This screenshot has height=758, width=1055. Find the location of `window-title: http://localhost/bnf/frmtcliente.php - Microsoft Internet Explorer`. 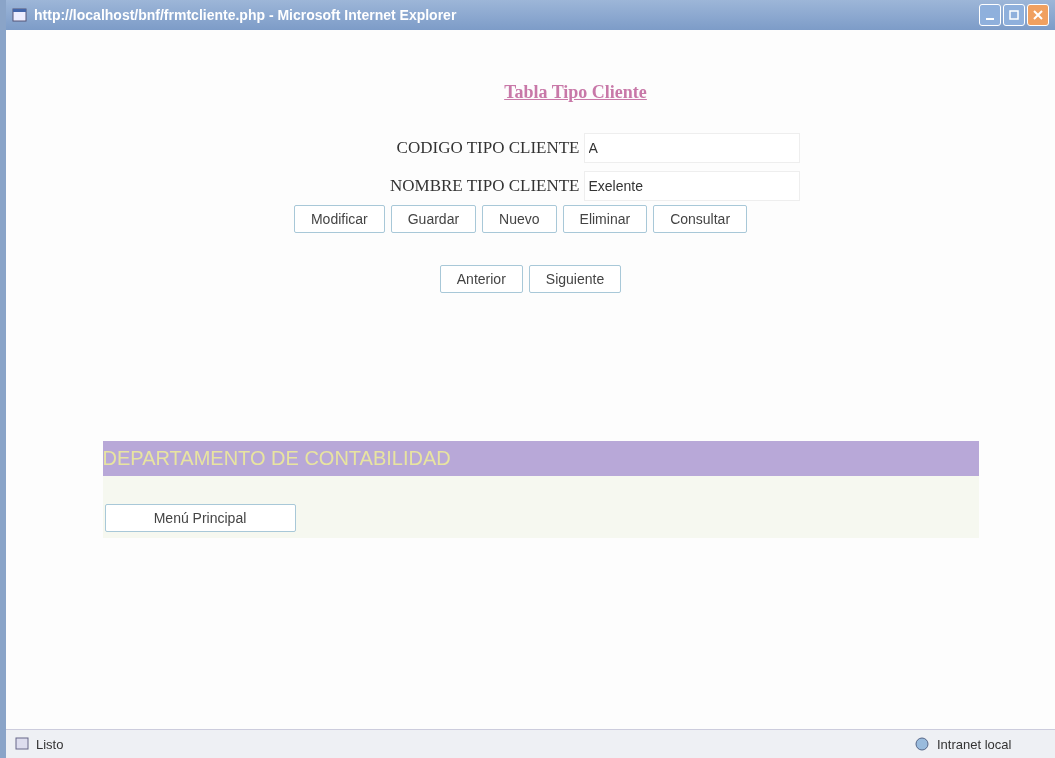

window-title: http://localhost/bnf/frmtcliente.php - Microsoft Internet Explorer is located at coordinates (245, 15).